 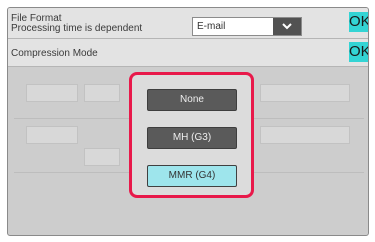 I want to click on compression-ok-button: OK, so click(x=358, y=52).